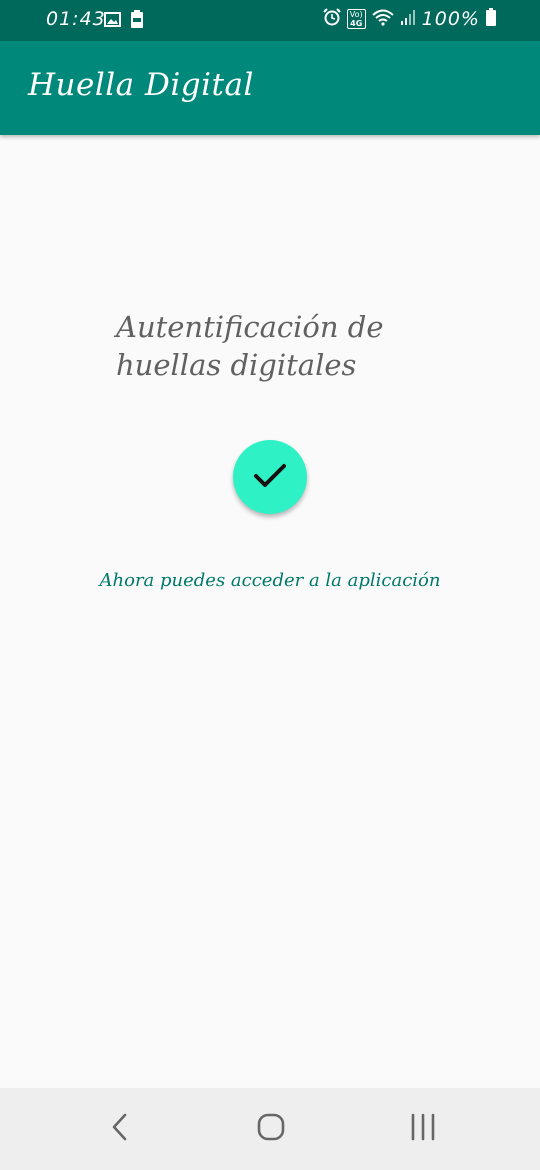  Describe the element at coordinates (383, 19) in the screenshot. I see `wifi-icon` at that location.